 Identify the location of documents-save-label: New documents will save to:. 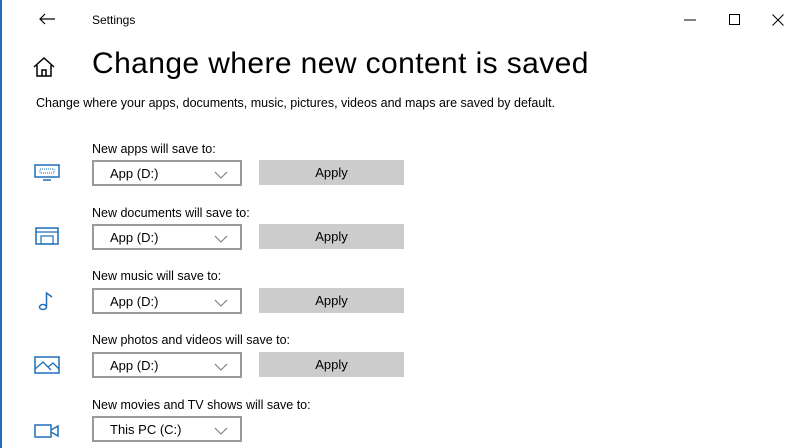
(171, 213).